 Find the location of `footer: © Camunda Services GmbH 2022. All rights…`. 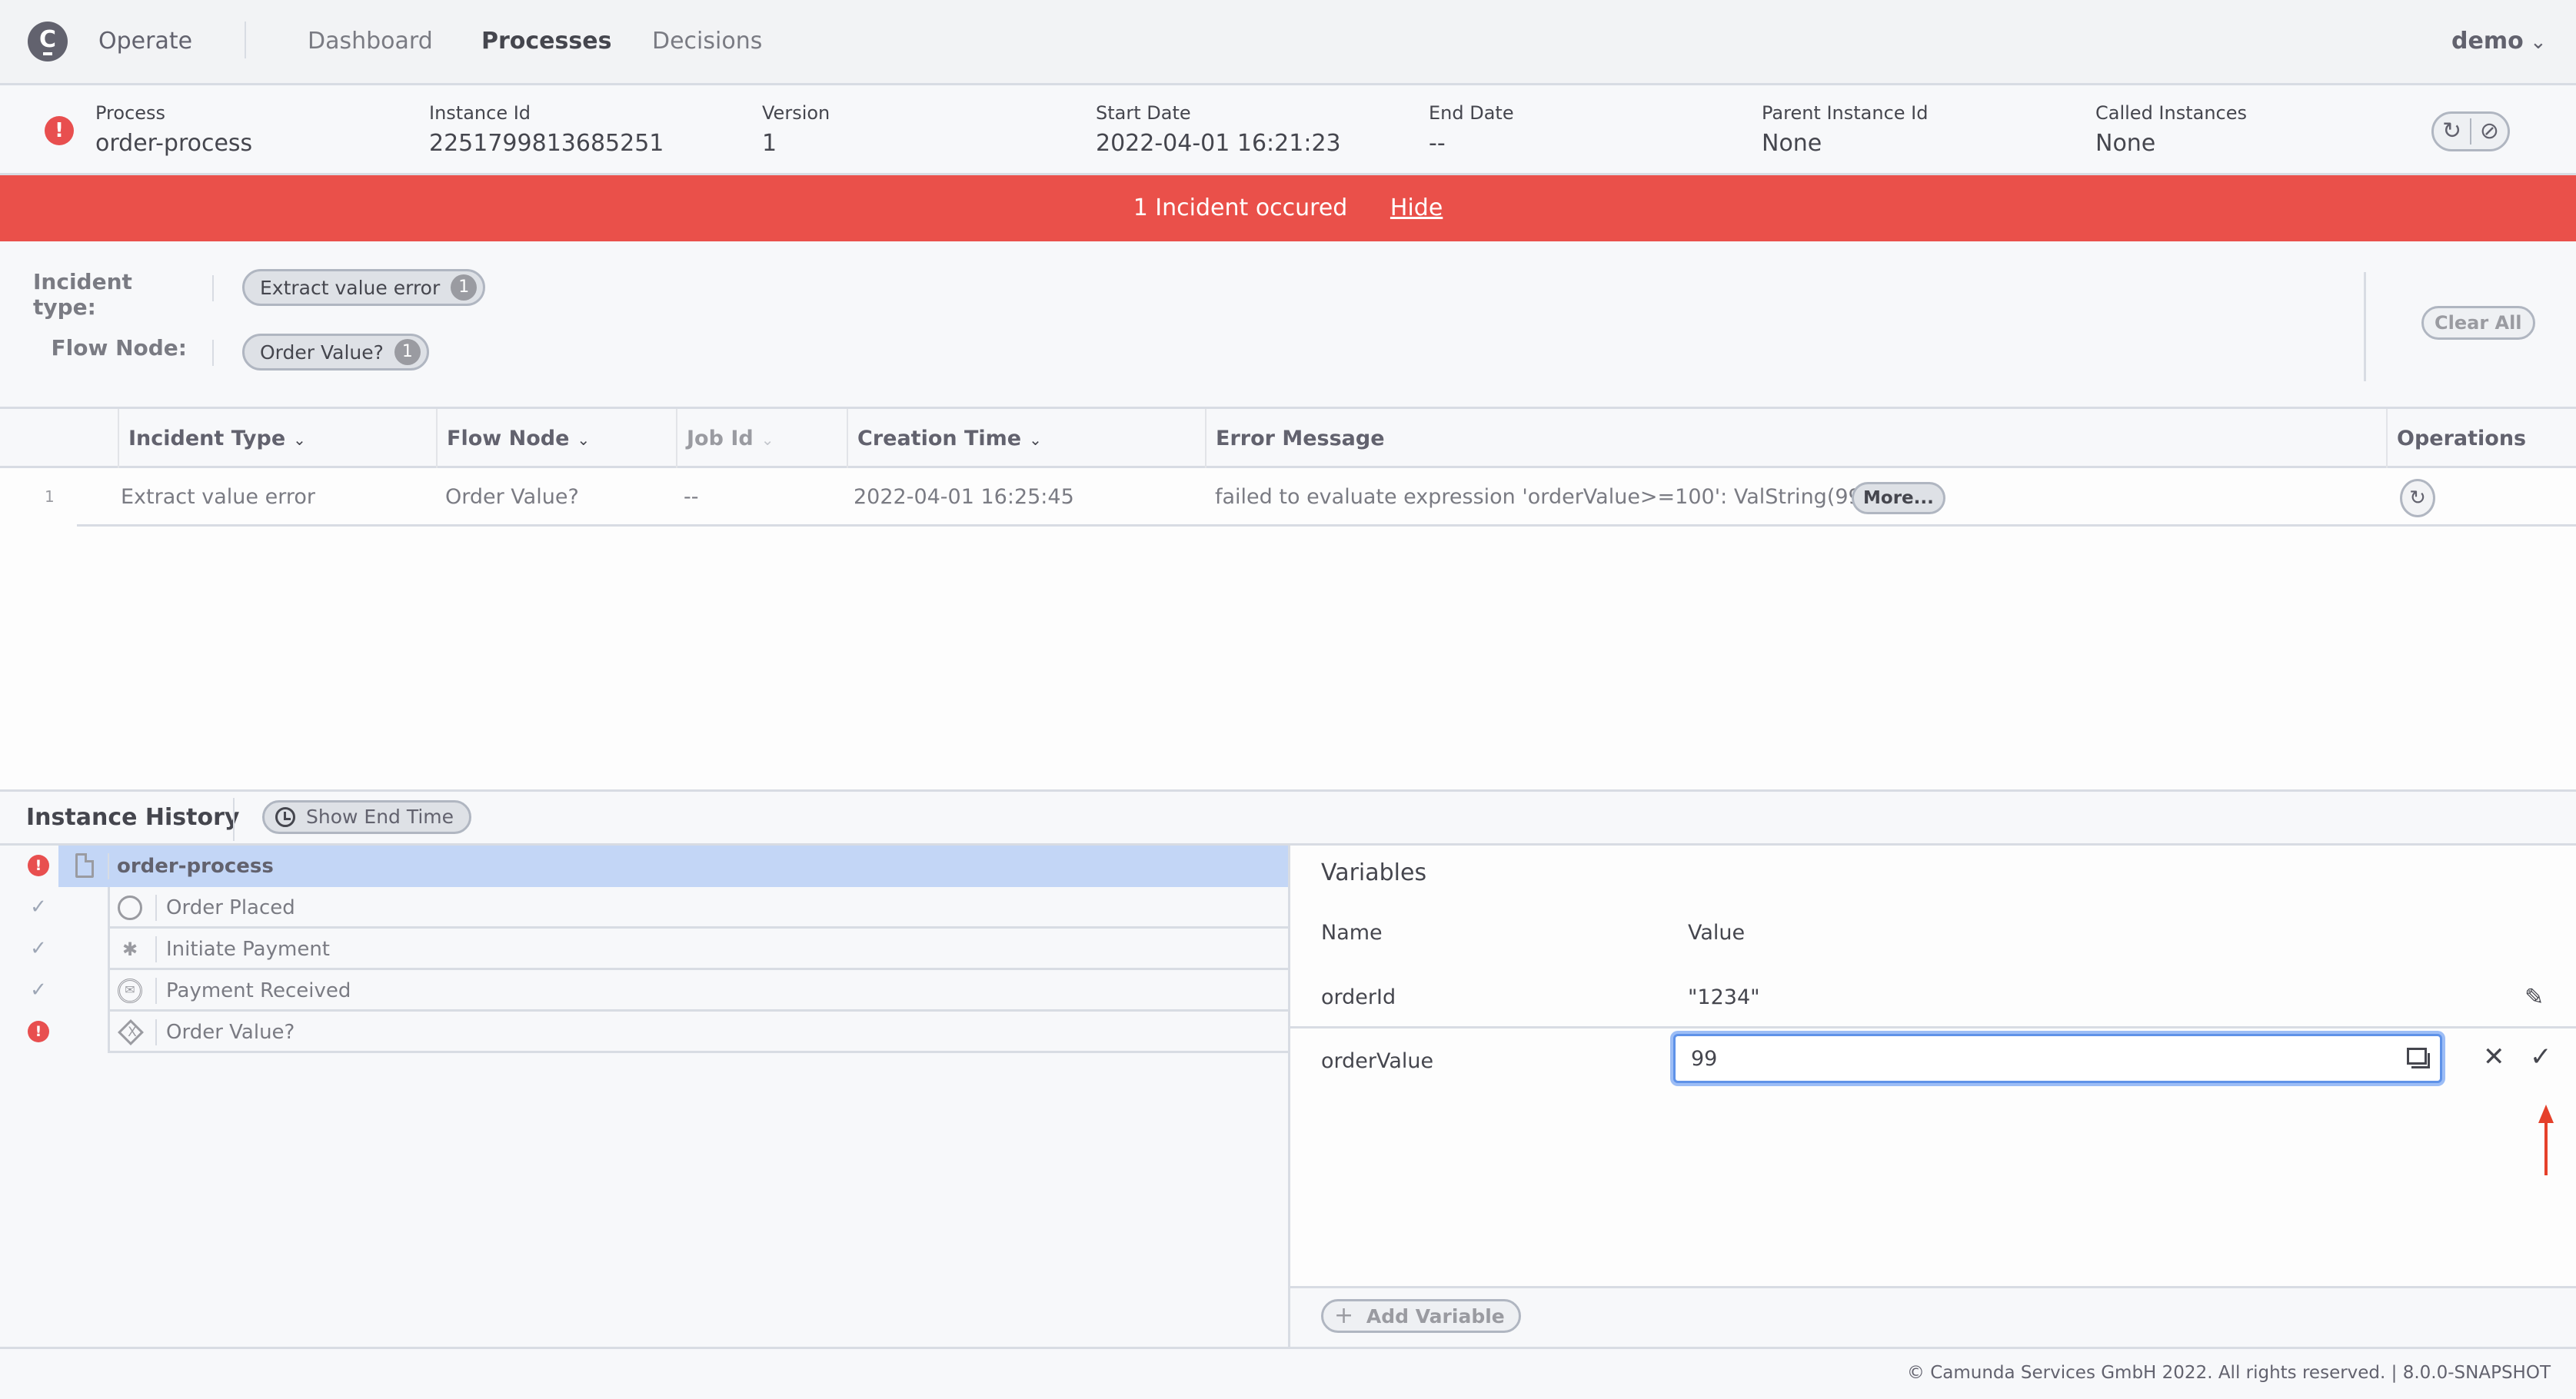

footer: © Camunda Services GmbH 2022. All rights… is located at coordinates (1288, 1373).